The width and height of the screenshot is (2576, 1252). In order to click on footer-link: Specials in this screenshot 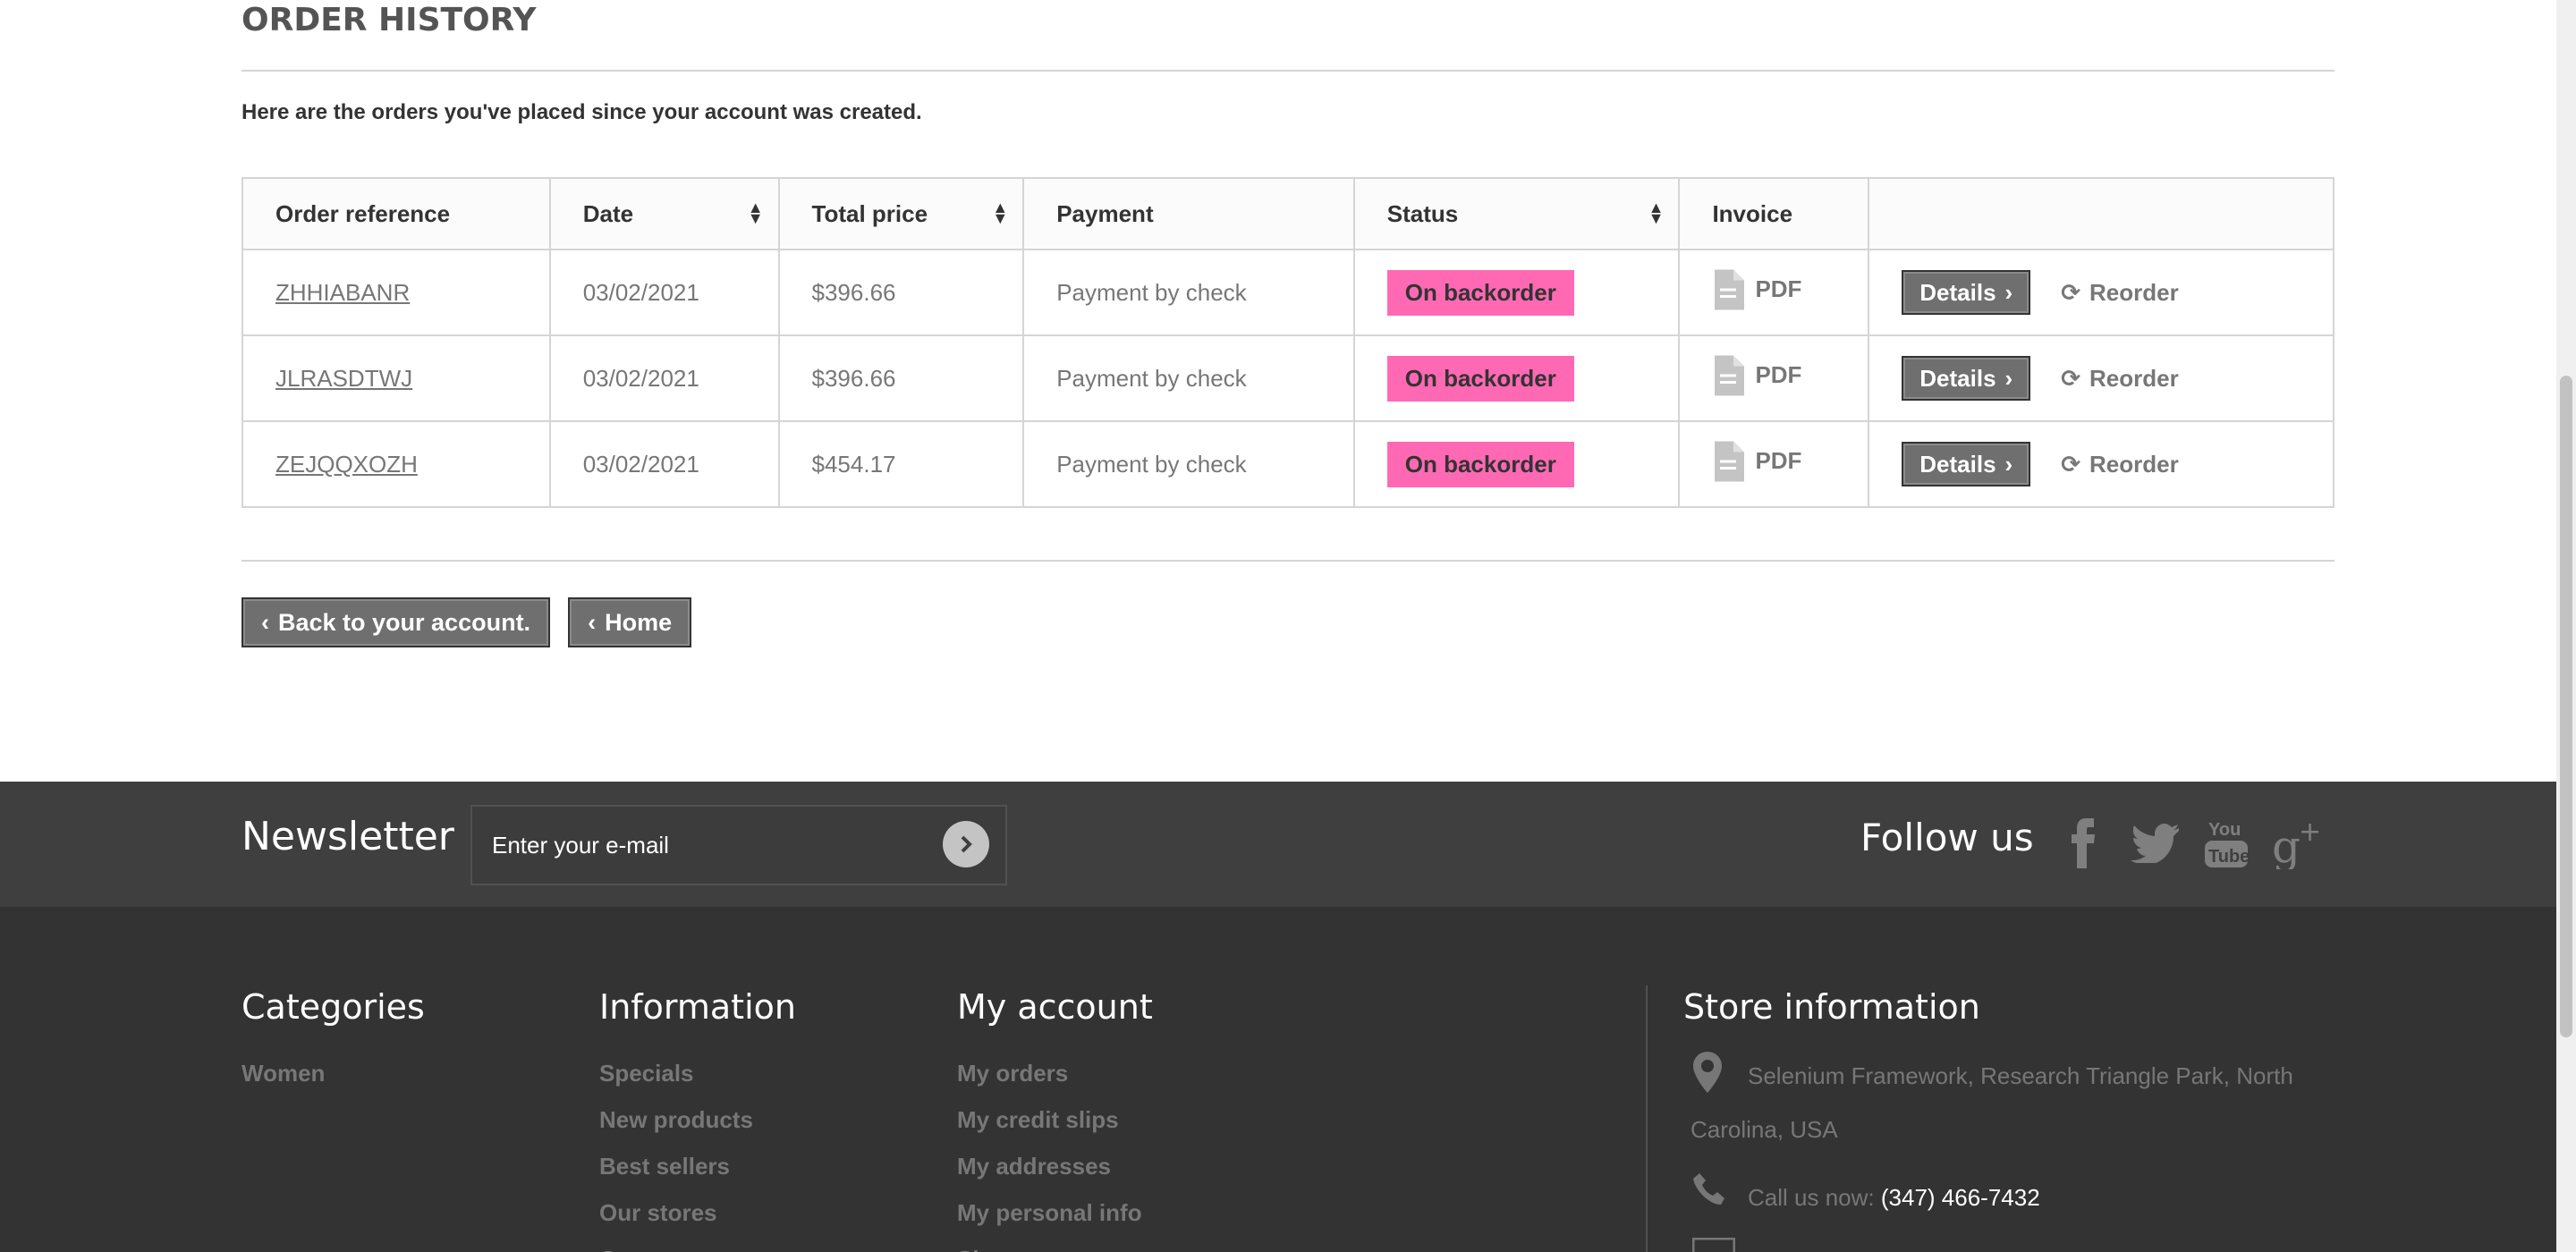, I will do `click(676, 1073)`.